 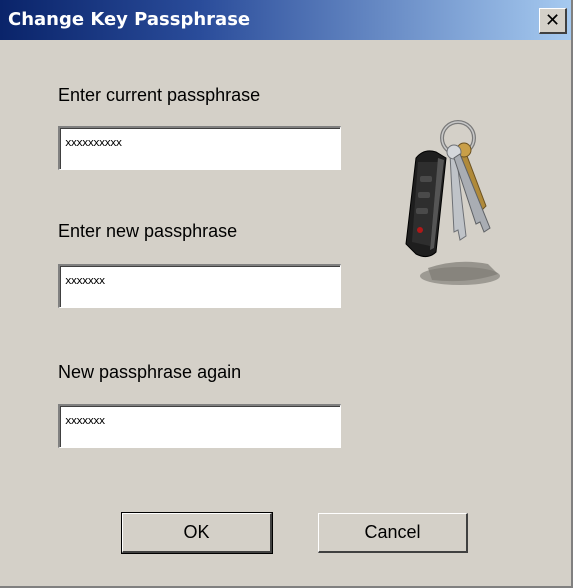 I want to click on new-passphrase-field: xxxxxxx, so click(x=199, y=286).